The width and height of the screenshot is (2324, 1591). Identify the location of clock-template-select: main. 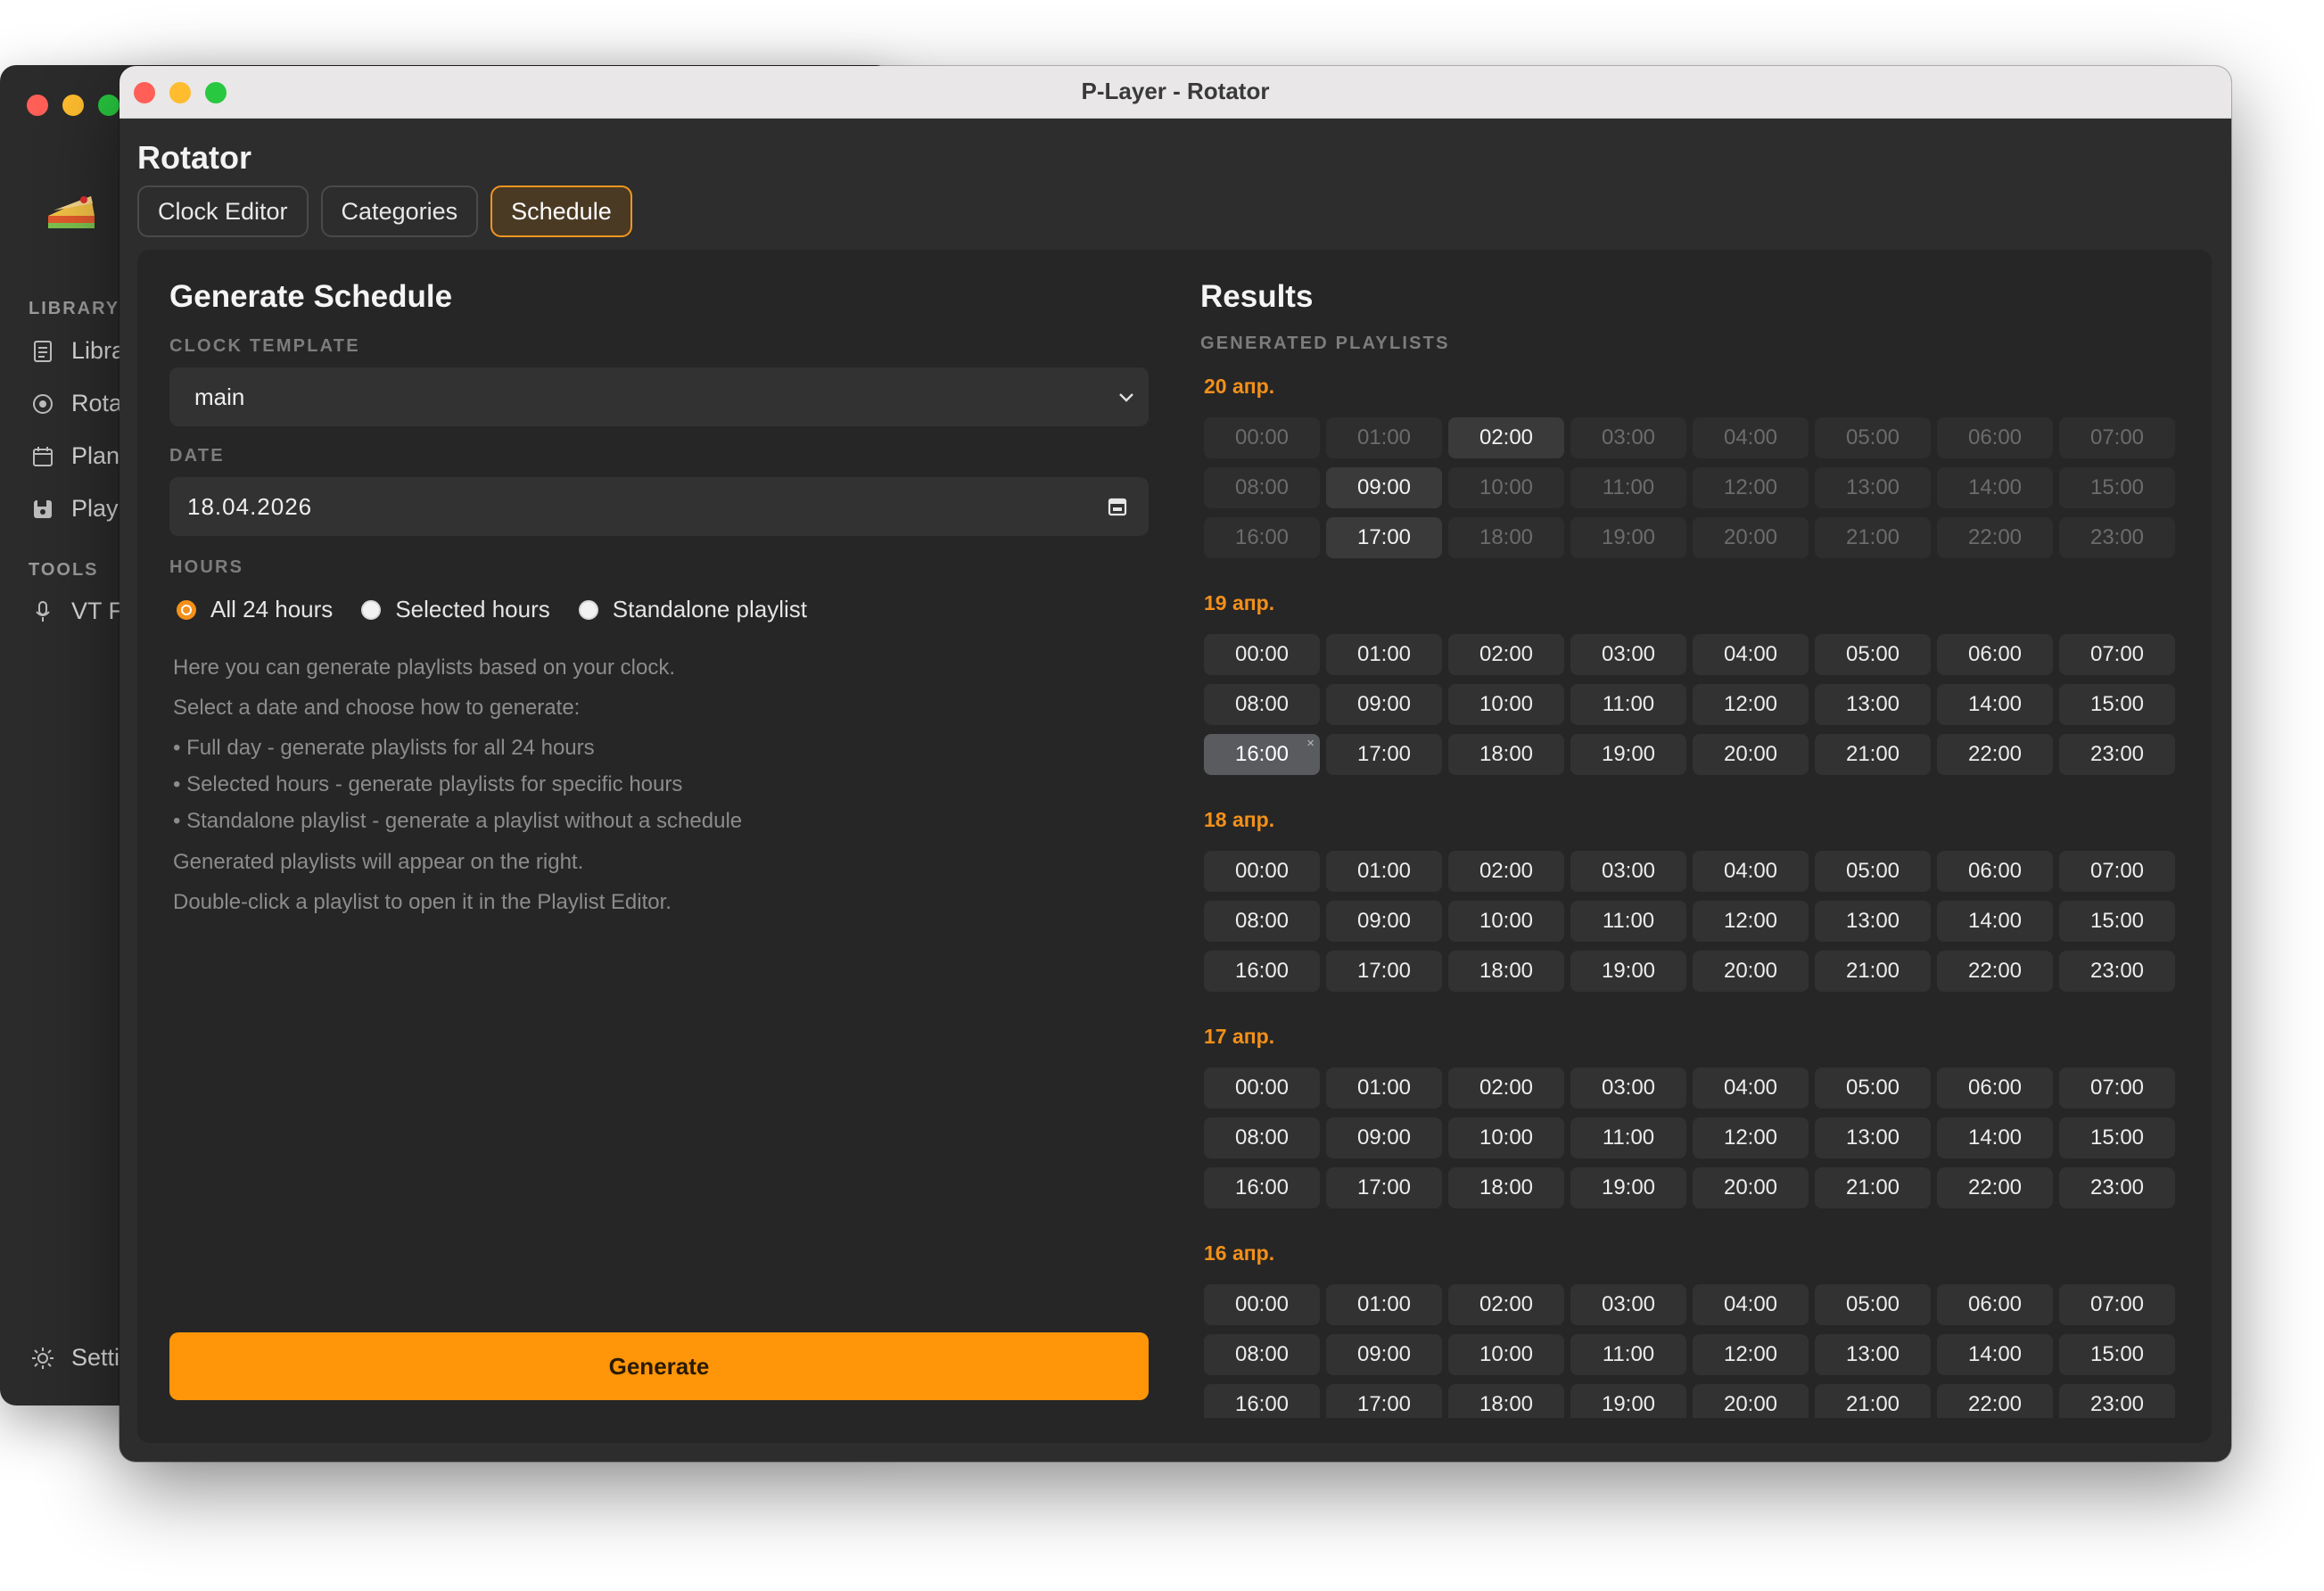
(659, 396).